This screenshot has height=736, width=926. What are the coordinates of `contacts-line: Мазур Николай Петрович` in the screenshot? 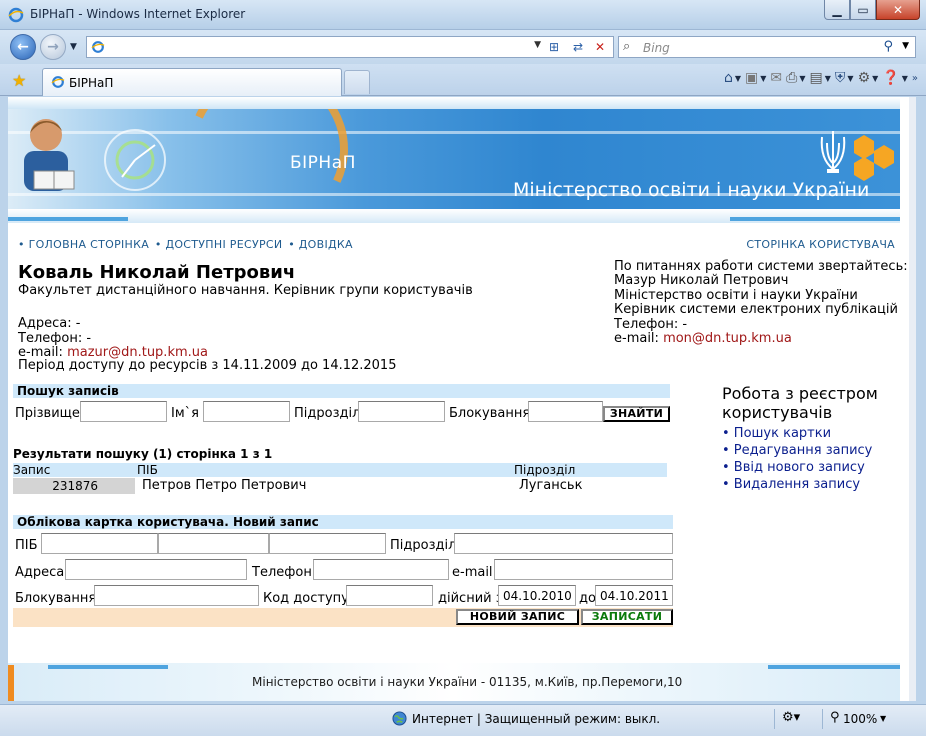 It's located at (701, 281).